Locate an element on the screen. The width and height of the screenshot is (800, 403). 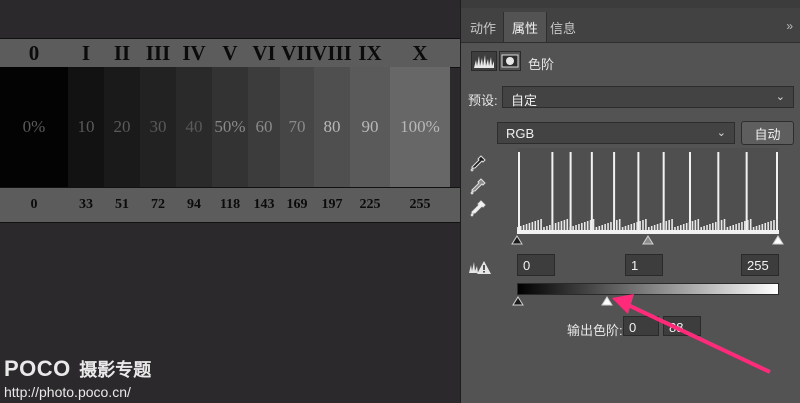
preset-label: 预设: is located at coordinates (483, 100).